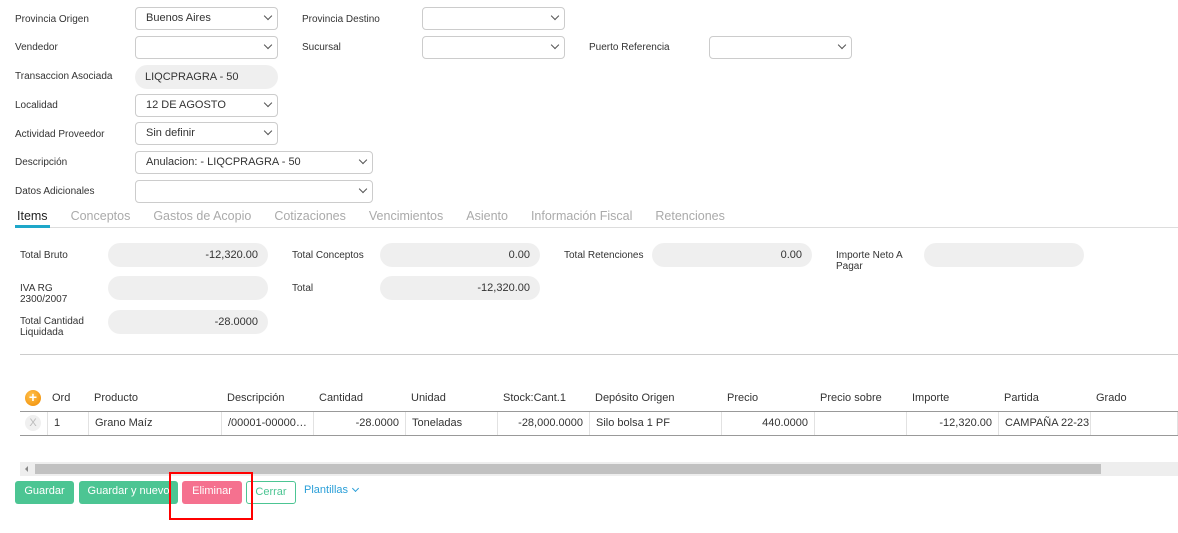  I want to click on column-header: Producto, so click(116, 398).